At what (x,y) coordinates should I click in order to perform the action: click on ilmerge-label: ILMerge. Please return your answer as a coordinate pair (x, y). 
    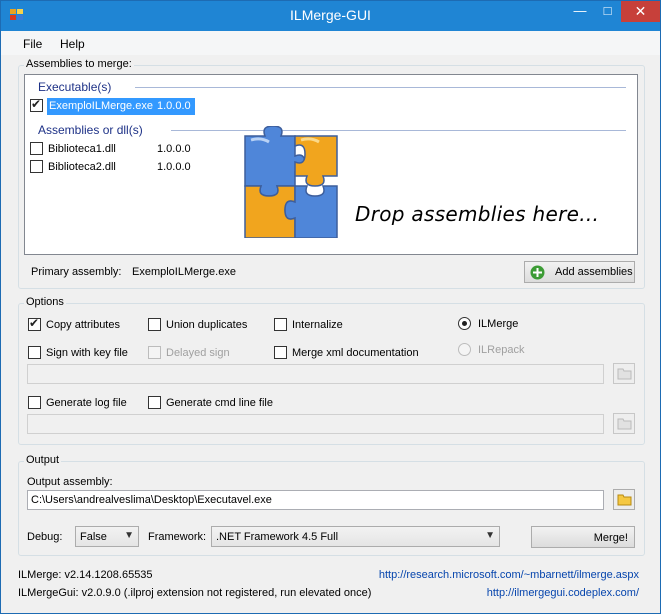
    Looking at the image, I should click on (498, 324).